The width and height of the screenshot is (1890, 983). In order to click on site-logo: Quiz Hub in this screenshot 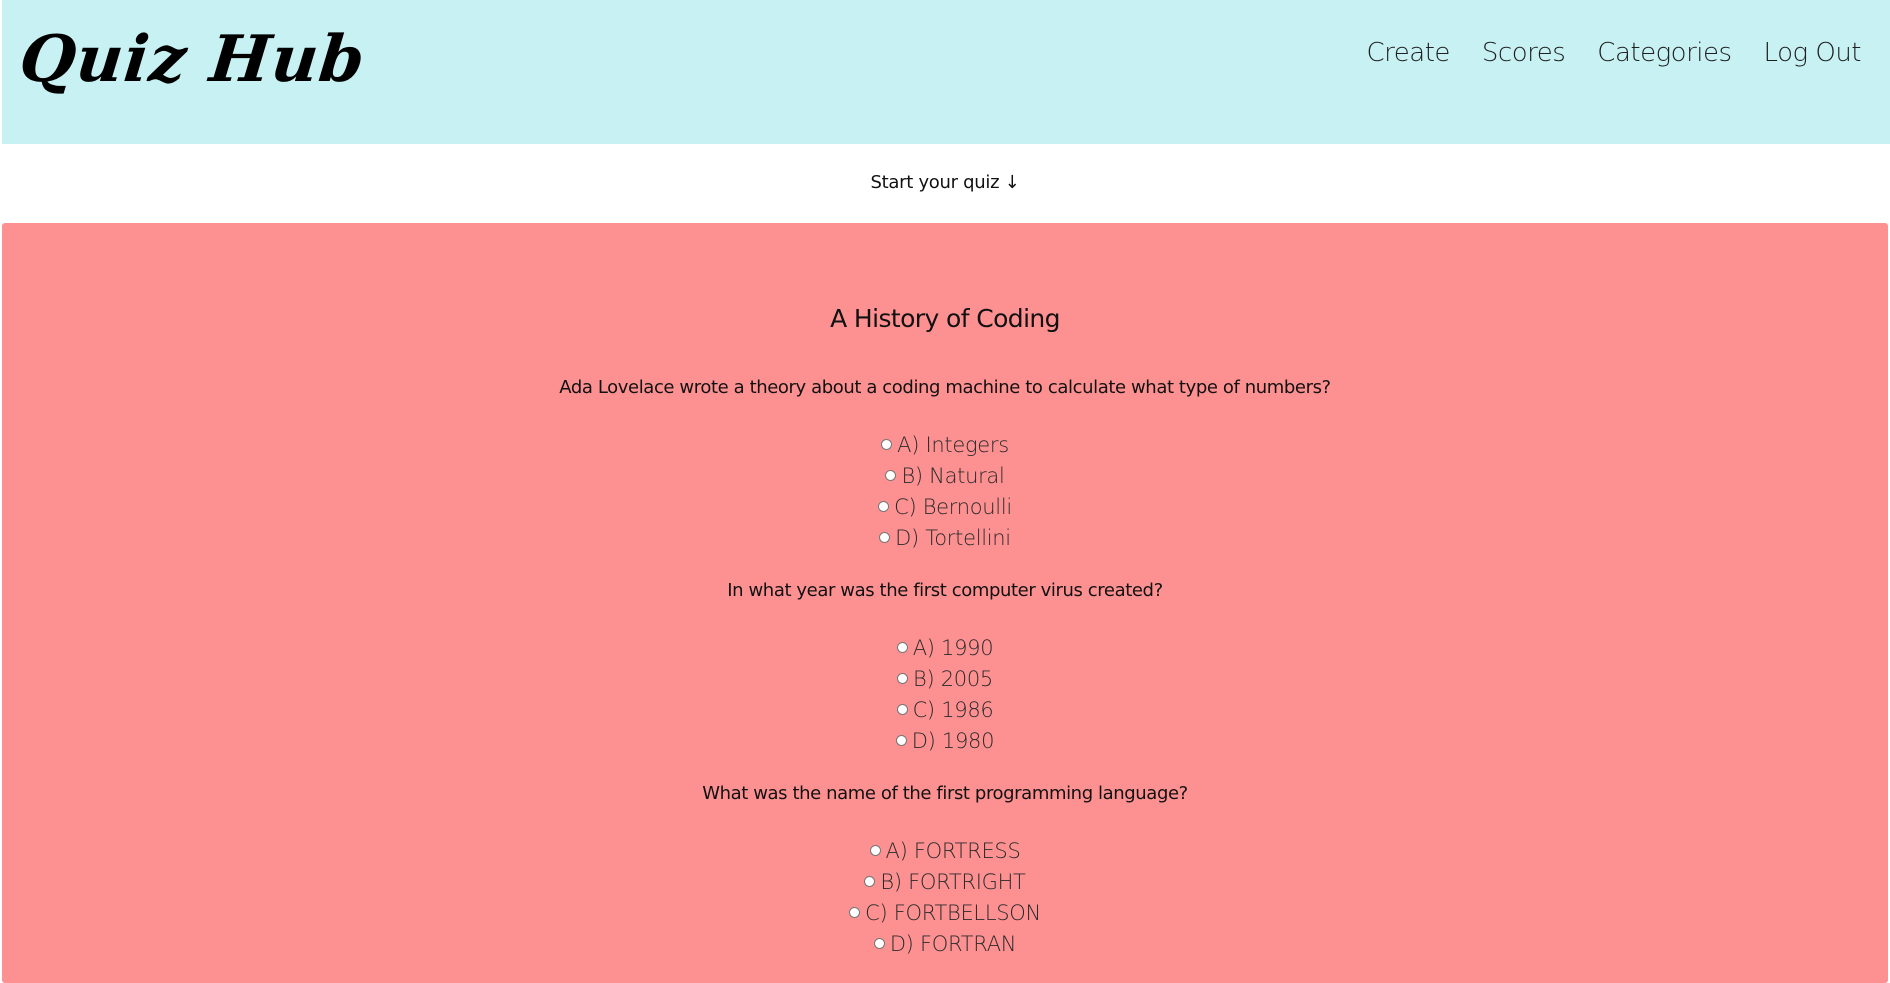, I will do `click(192, 60)`.